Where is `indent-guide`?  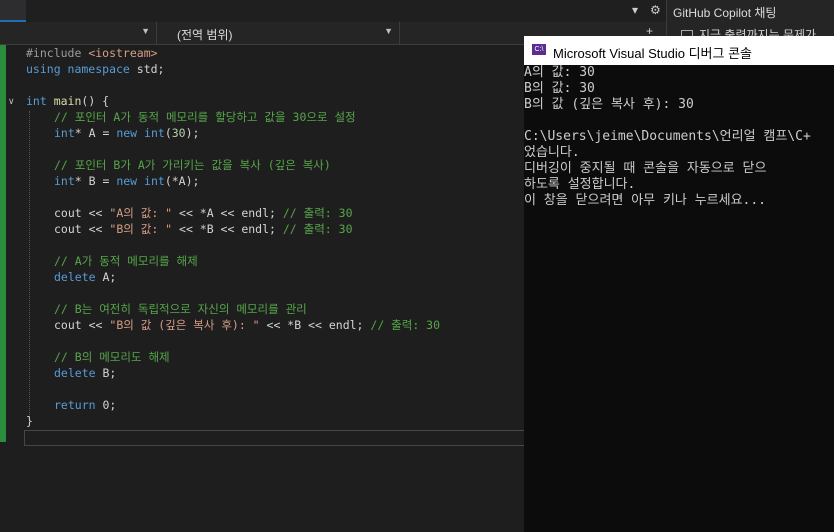
indent-guide is located at coordinates (30, 267).